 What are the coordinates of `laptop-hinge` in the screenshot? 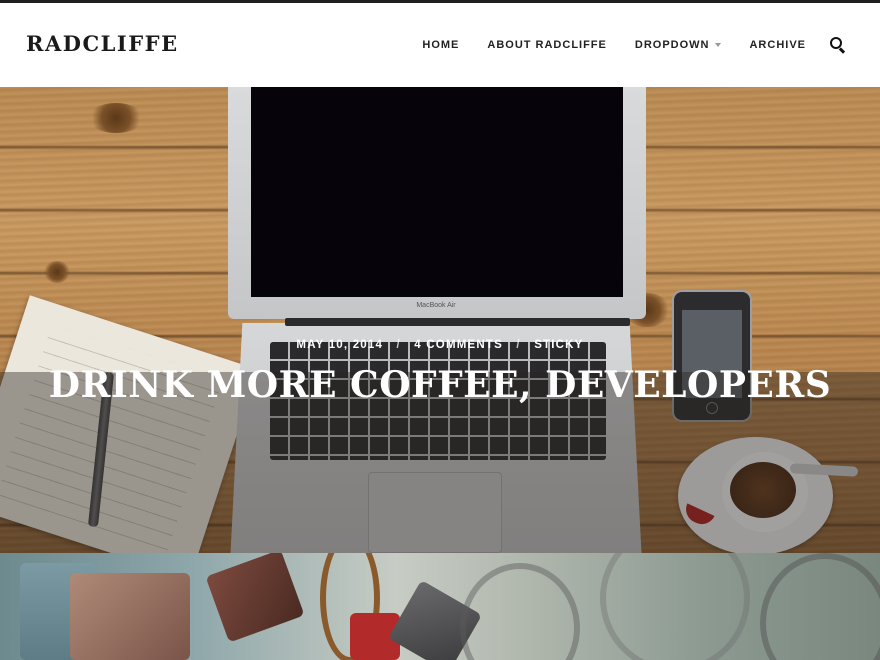 It's located at (457, 322).